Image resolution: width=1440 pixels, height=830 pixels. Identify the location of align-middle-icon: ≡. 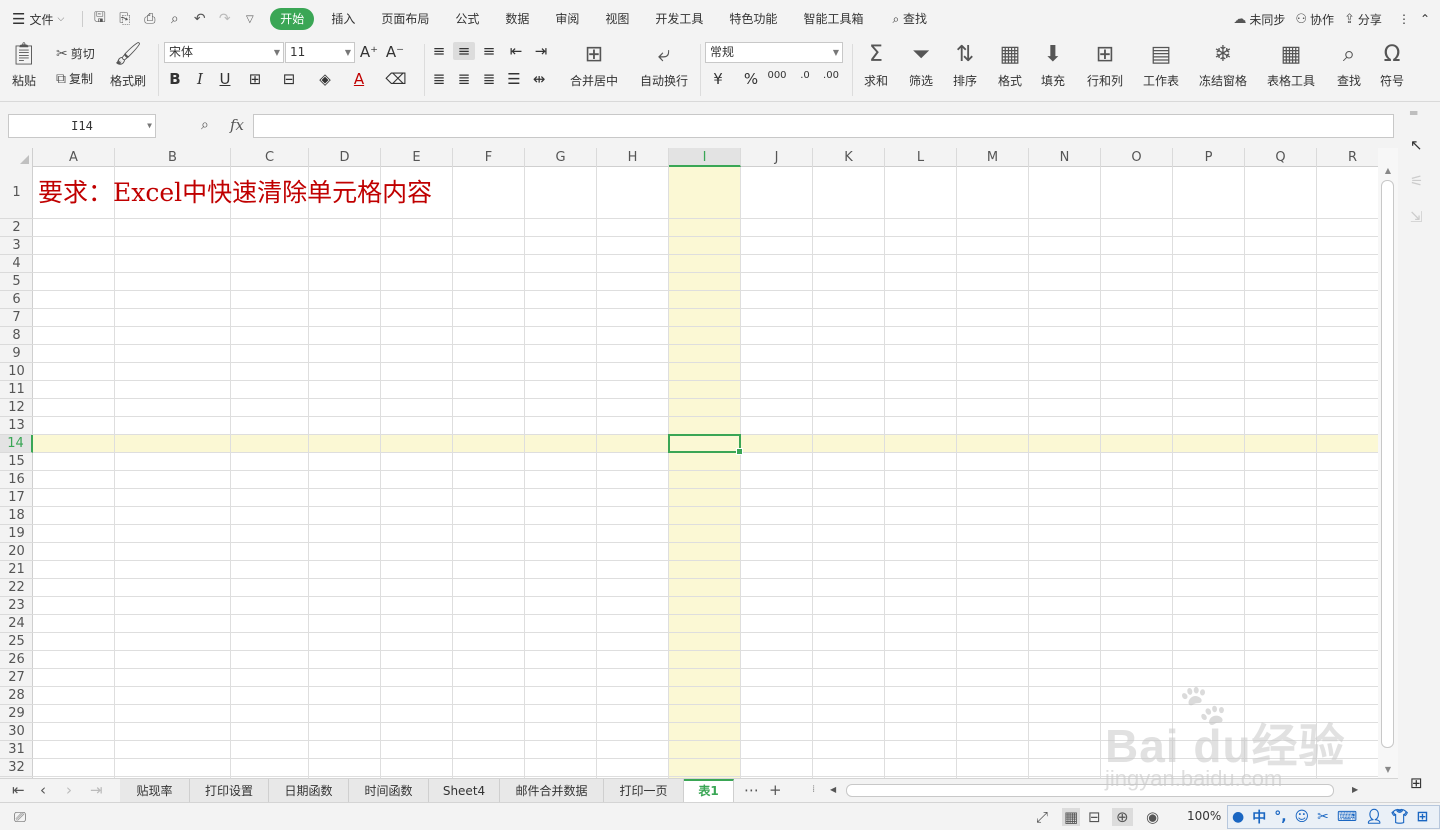
(464, 51).